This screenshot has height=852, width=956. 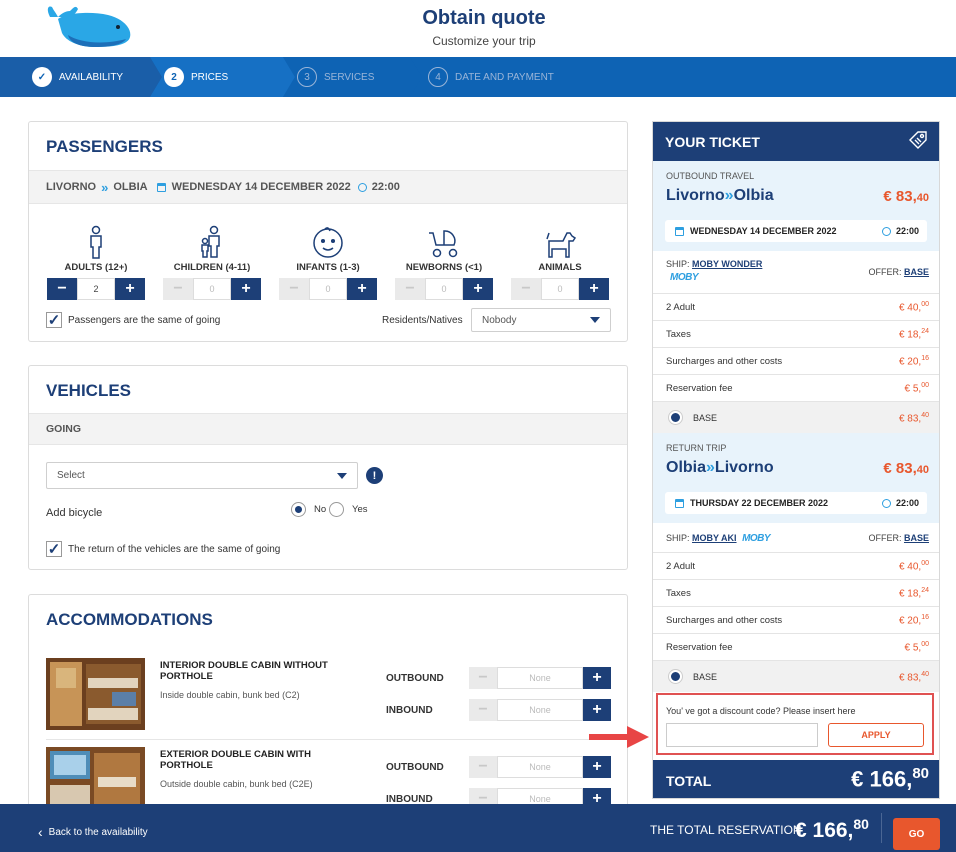 I want to click on moby-logo: MOBY, so click(x=756, y=538).